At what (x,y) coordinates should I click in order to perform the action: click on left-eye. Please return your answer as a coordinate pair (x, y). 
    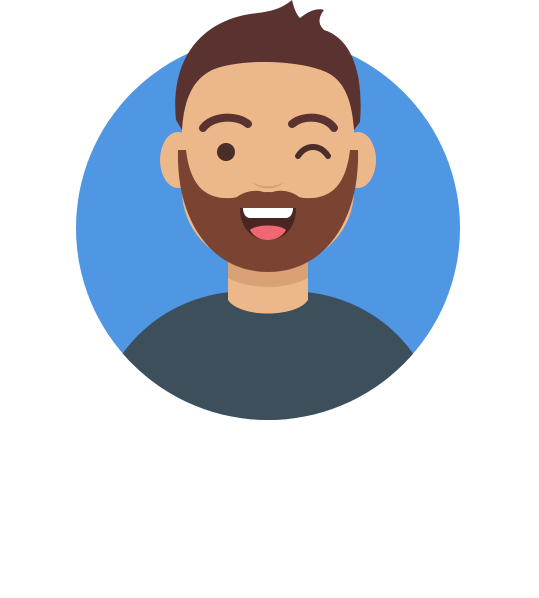
    Looking at the image, I should click on (226, 152).